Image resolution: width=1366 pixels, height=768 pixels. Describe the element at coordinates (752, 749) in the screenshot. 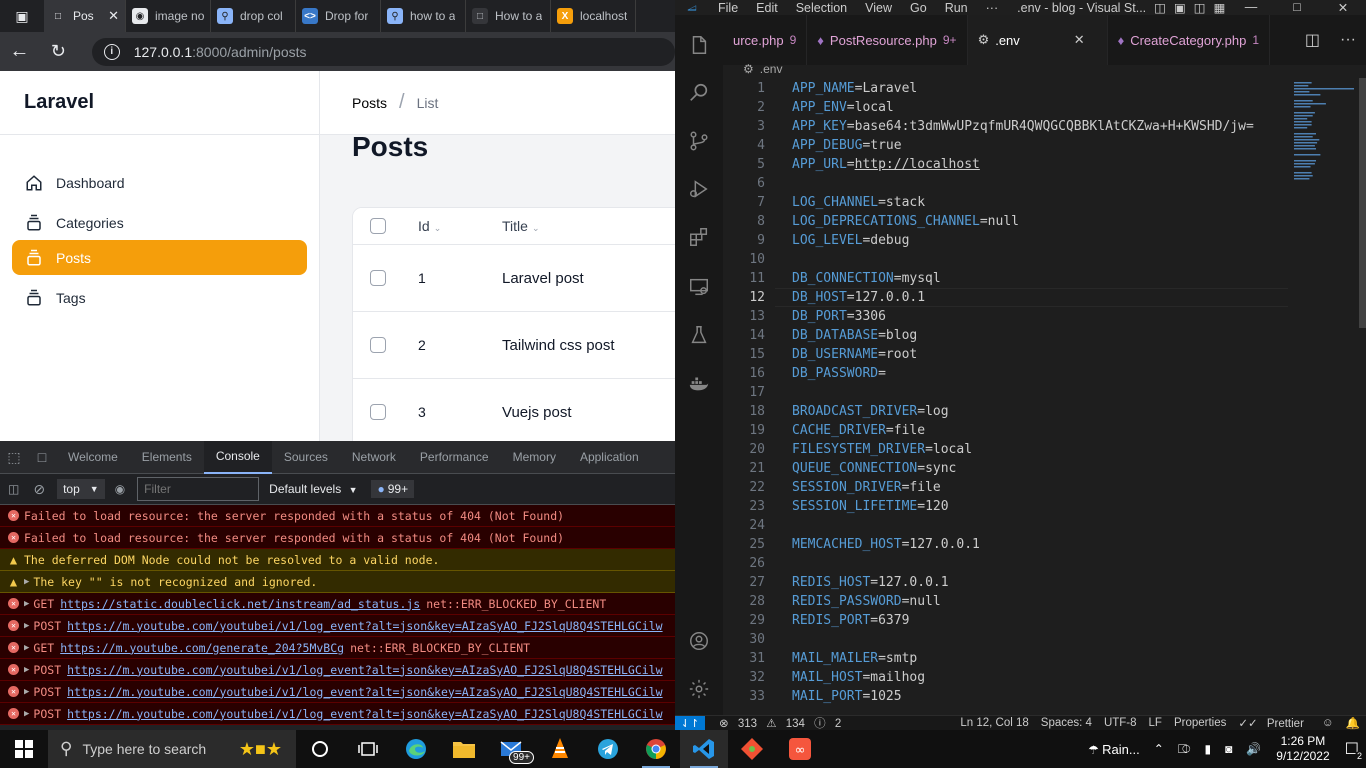

I see `git-client-icon` at that location.